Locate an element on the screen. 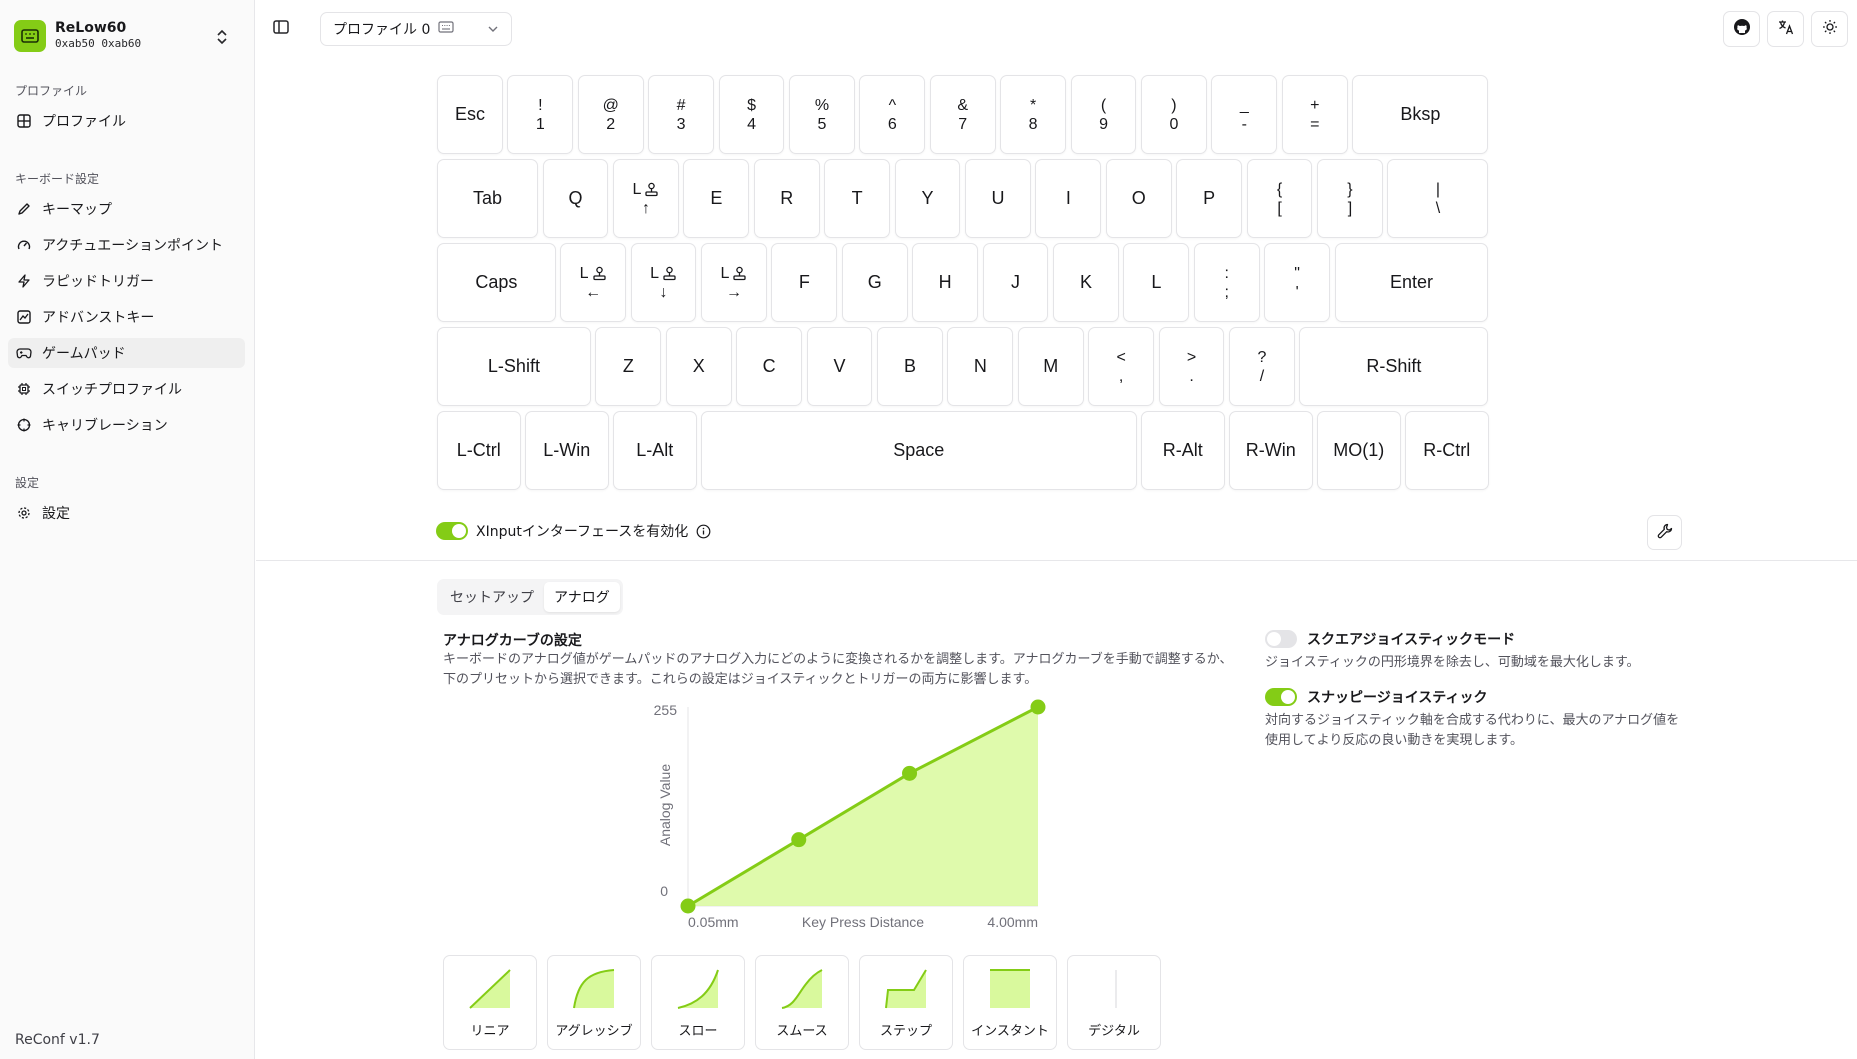 This screenshot has height=1059, width=1857. key-3-10: ? / is located at coordinates (1262, 366).